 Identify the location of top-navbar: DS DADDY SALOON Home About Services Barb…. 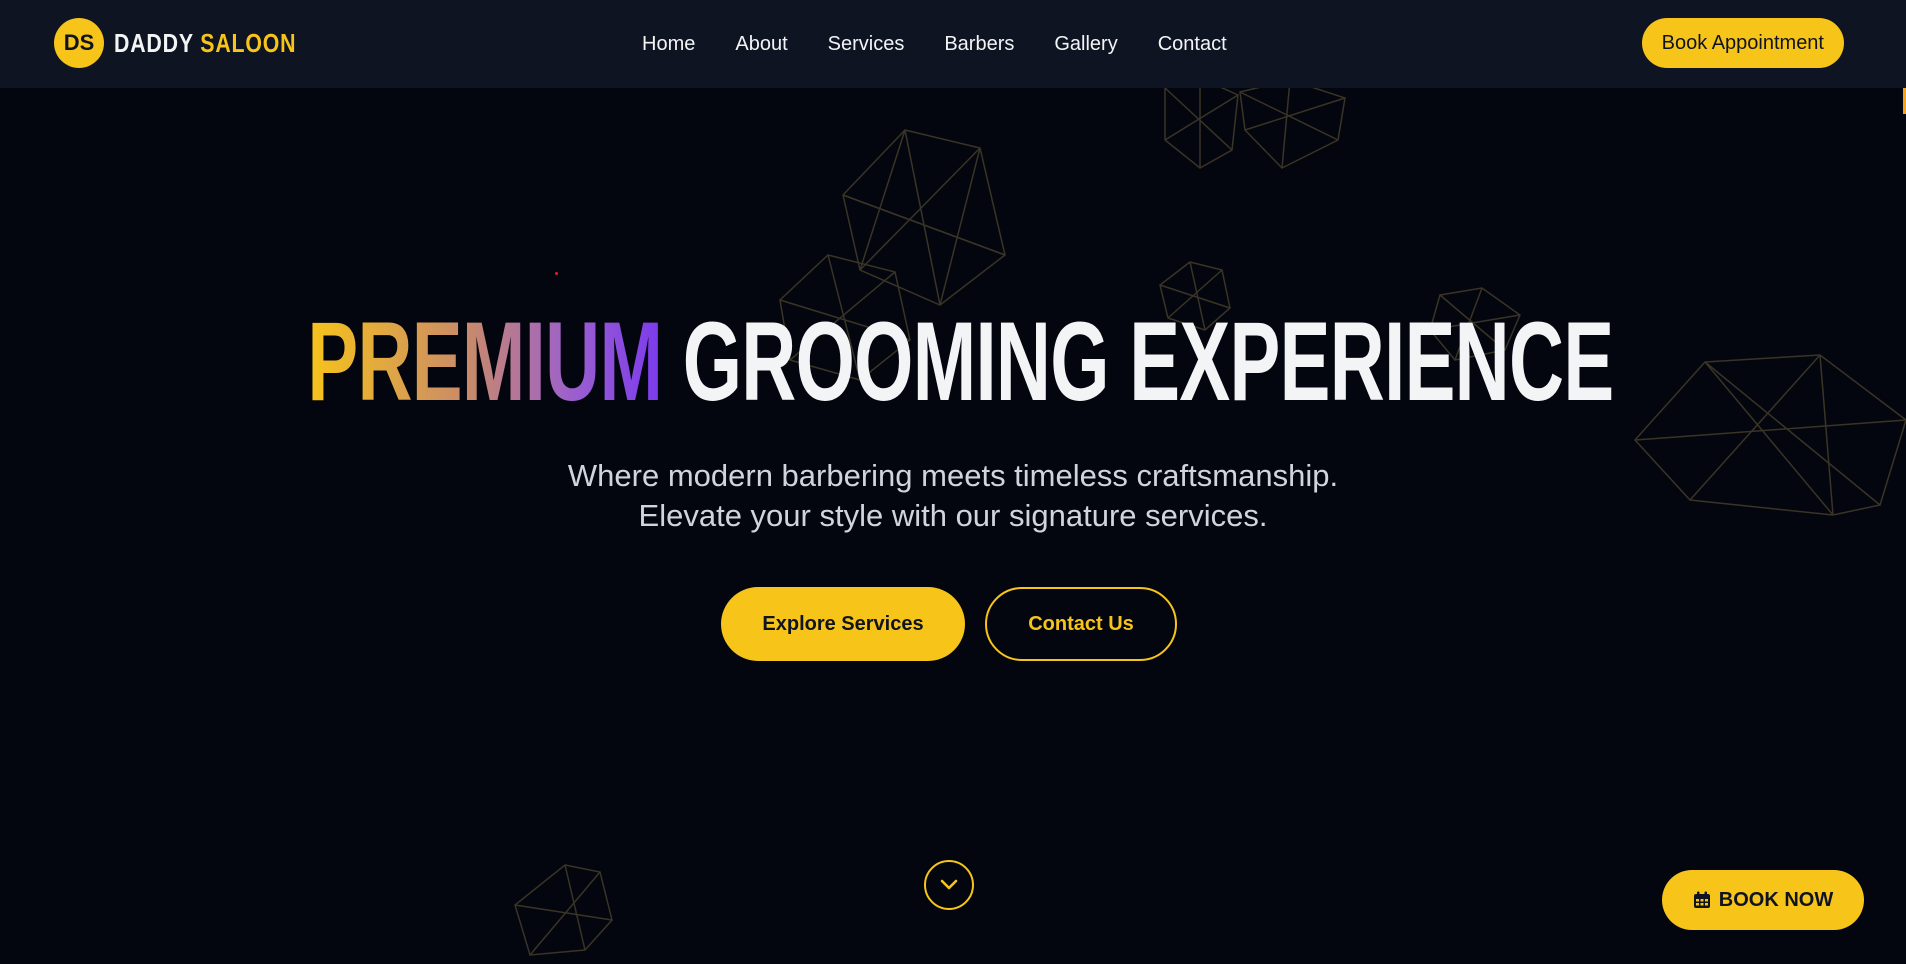
(953, 44).